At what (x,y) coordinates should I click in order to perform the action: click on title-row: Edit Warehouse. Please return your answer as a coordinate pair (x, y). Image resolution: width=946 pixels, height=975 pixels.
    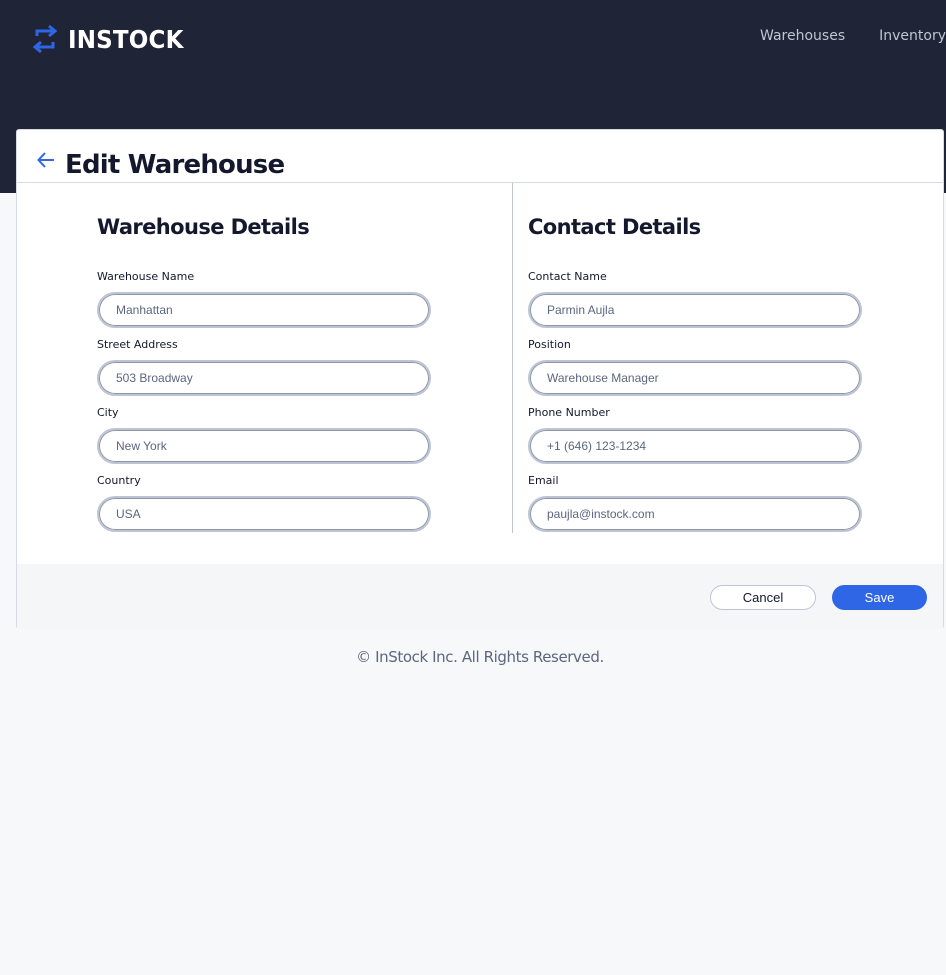
    Looking at the image, I should click on (480, 156).